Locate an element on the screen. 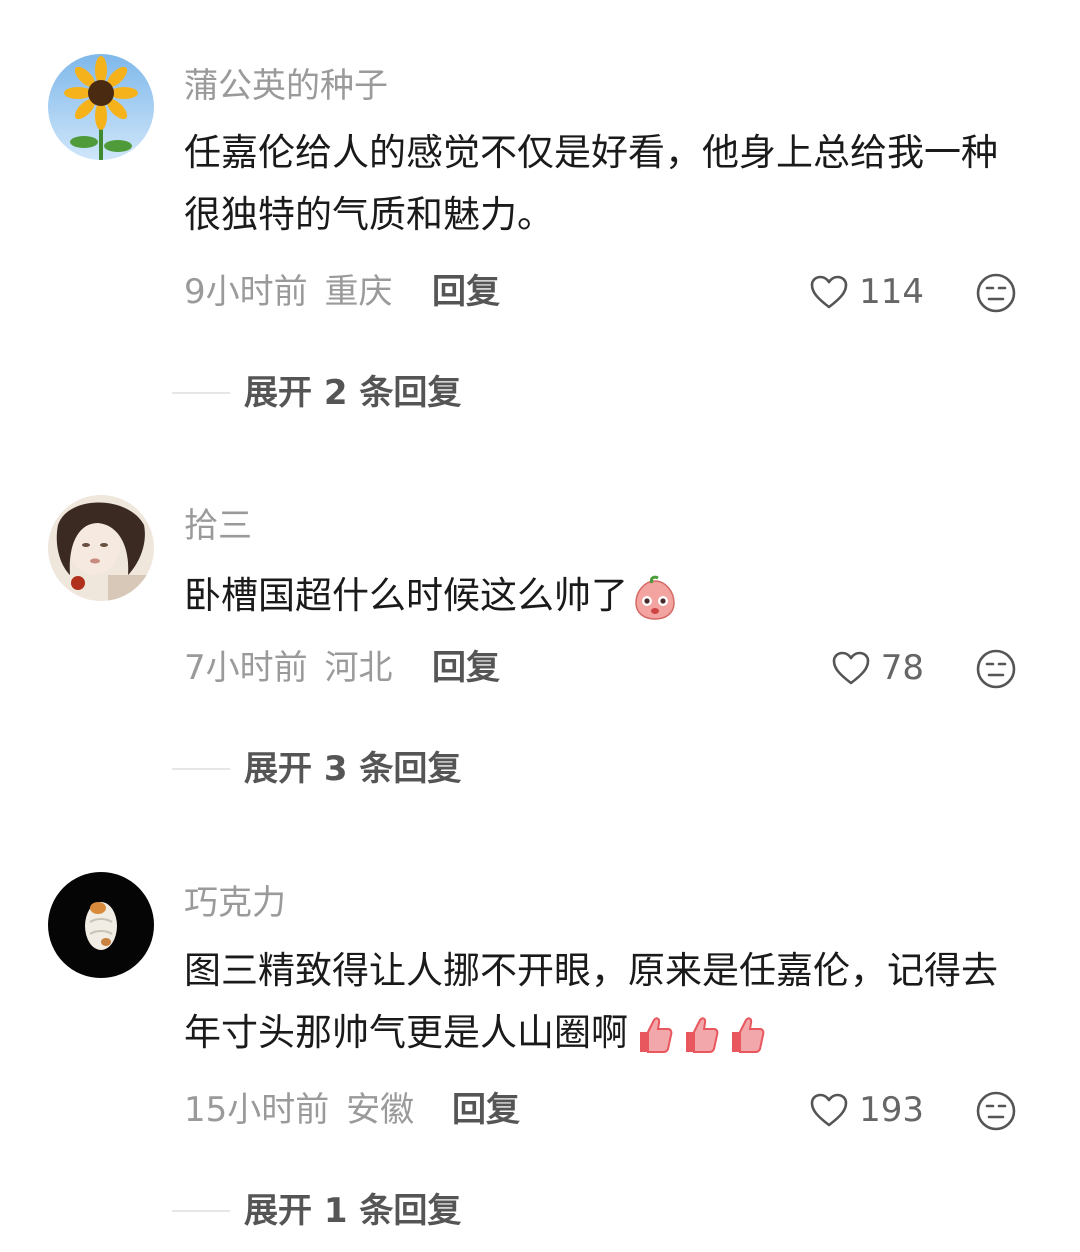 The image size is (1080, 1252). expand-replies-button: 展开 3 条回复 is located at coordinates (316, 769).